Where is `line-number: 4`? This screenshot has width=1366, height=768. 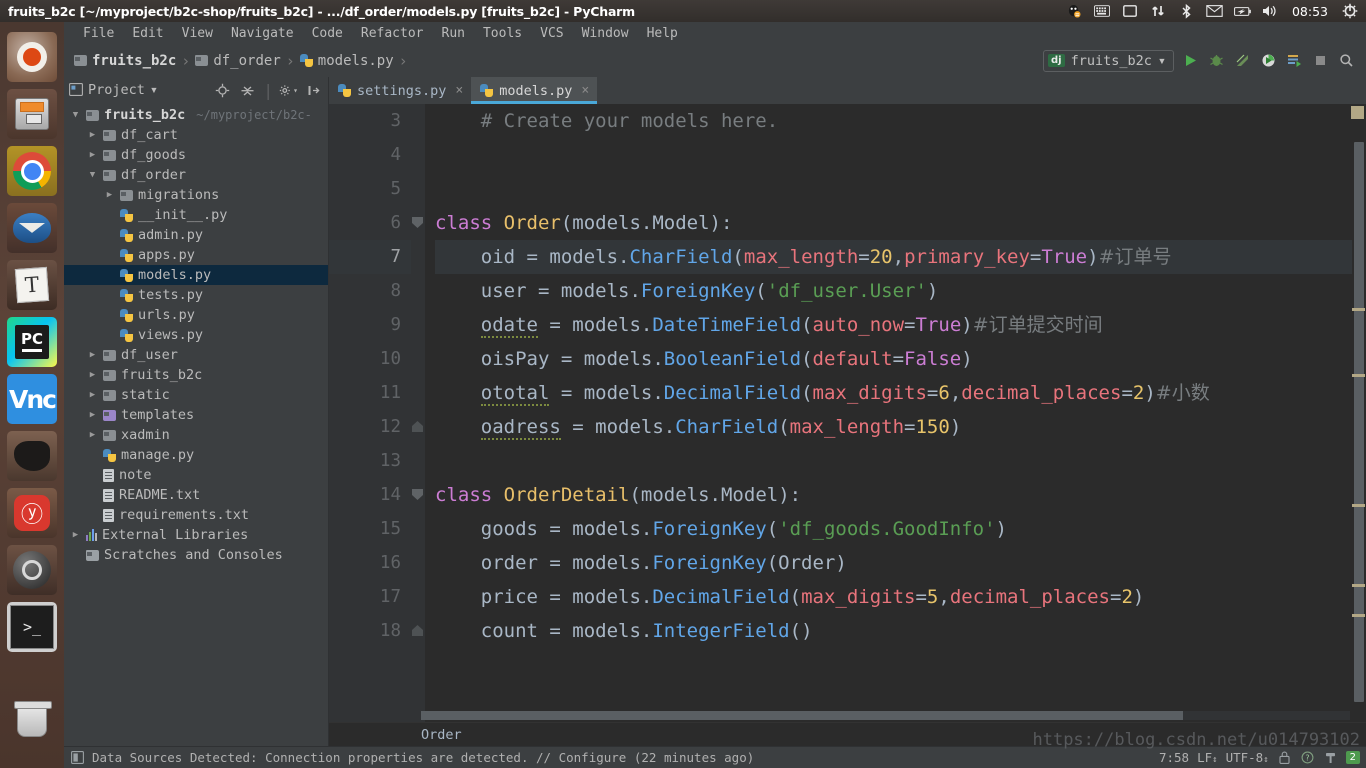 line-number: 4 is located at coordinates (370, 155).